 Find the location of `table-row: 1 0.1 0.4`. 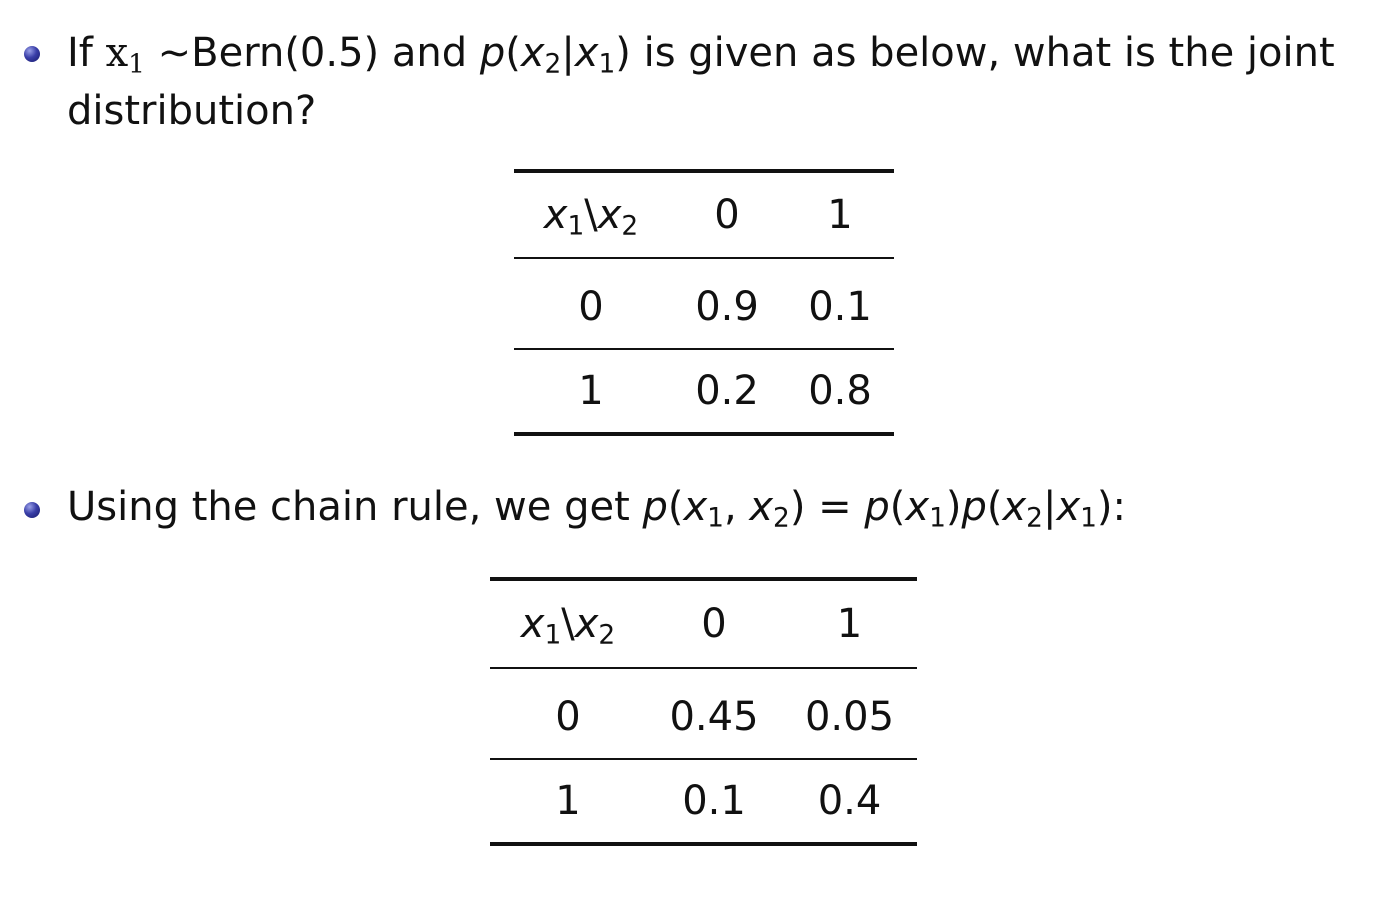

table-row: 1 0.1 0.4 is located at coordinates (703, 802).